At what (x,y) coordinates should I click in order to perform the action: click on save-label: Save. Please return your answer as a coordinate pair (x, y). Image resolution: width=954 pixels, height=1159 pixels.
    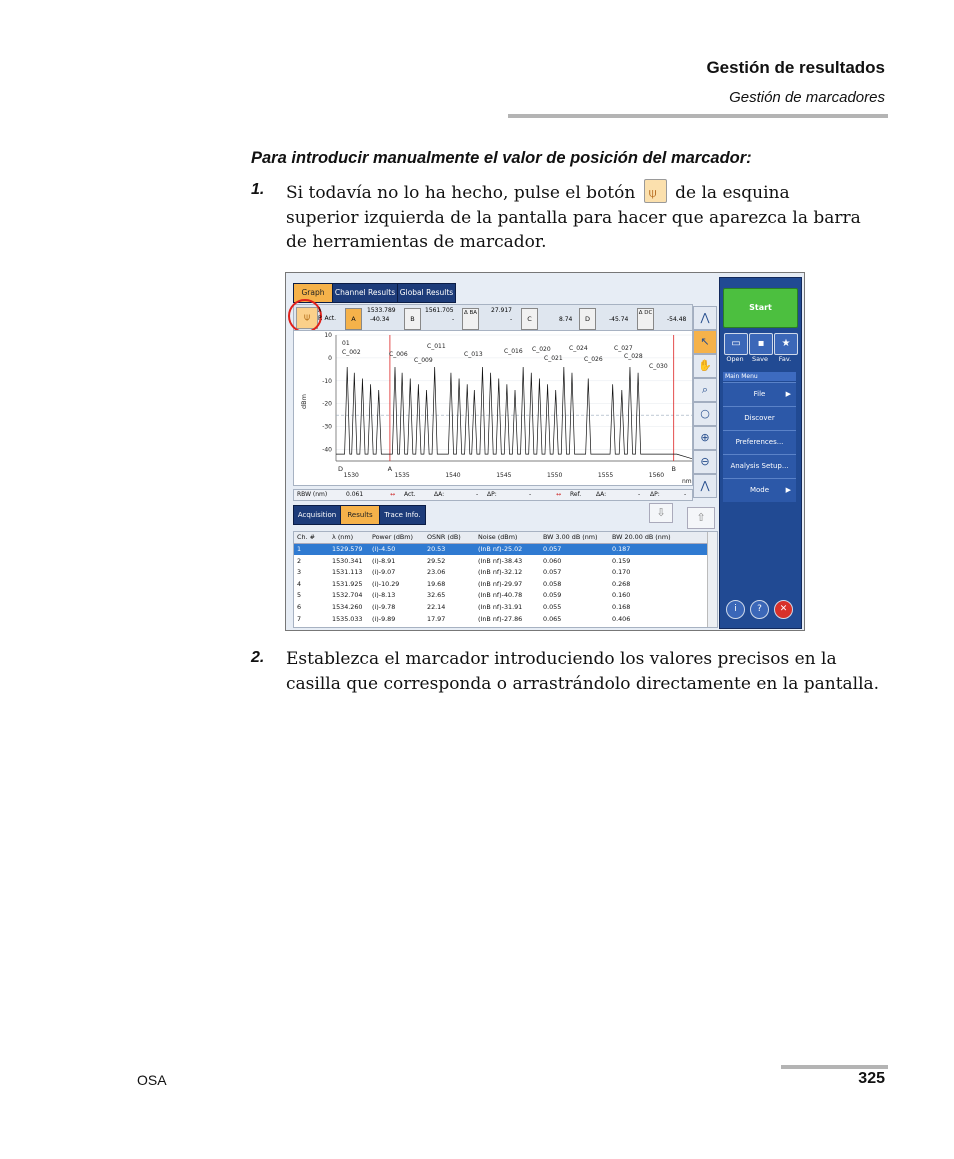
    Looking at the image, I should click on (760, 359).